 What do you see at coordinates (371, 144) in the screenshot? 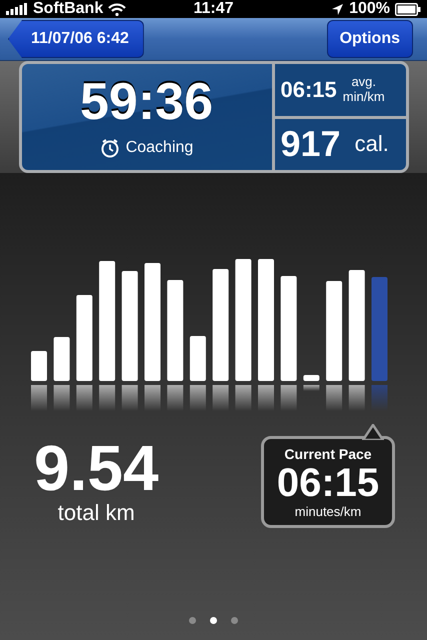
I see `calories-unit: cal.` at bounding box center [371, 144].